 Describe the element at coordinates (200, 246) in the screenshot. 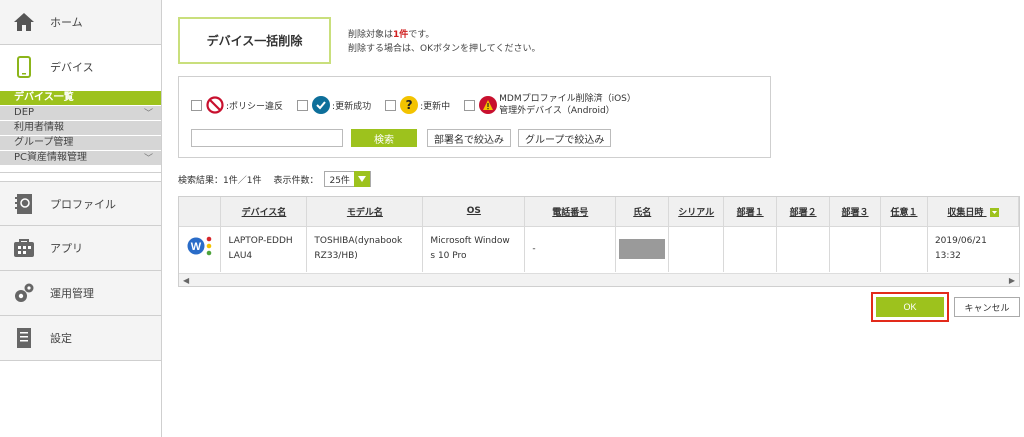

I see `windows-device-icon: W` at that location.